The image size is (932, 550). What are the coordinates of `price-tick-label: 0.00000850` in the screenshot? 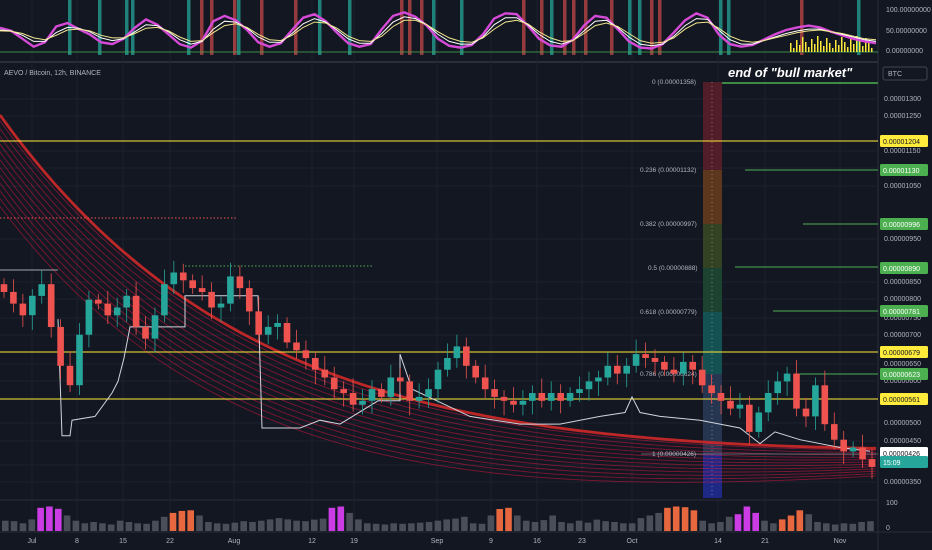 It's located at (902, 282).